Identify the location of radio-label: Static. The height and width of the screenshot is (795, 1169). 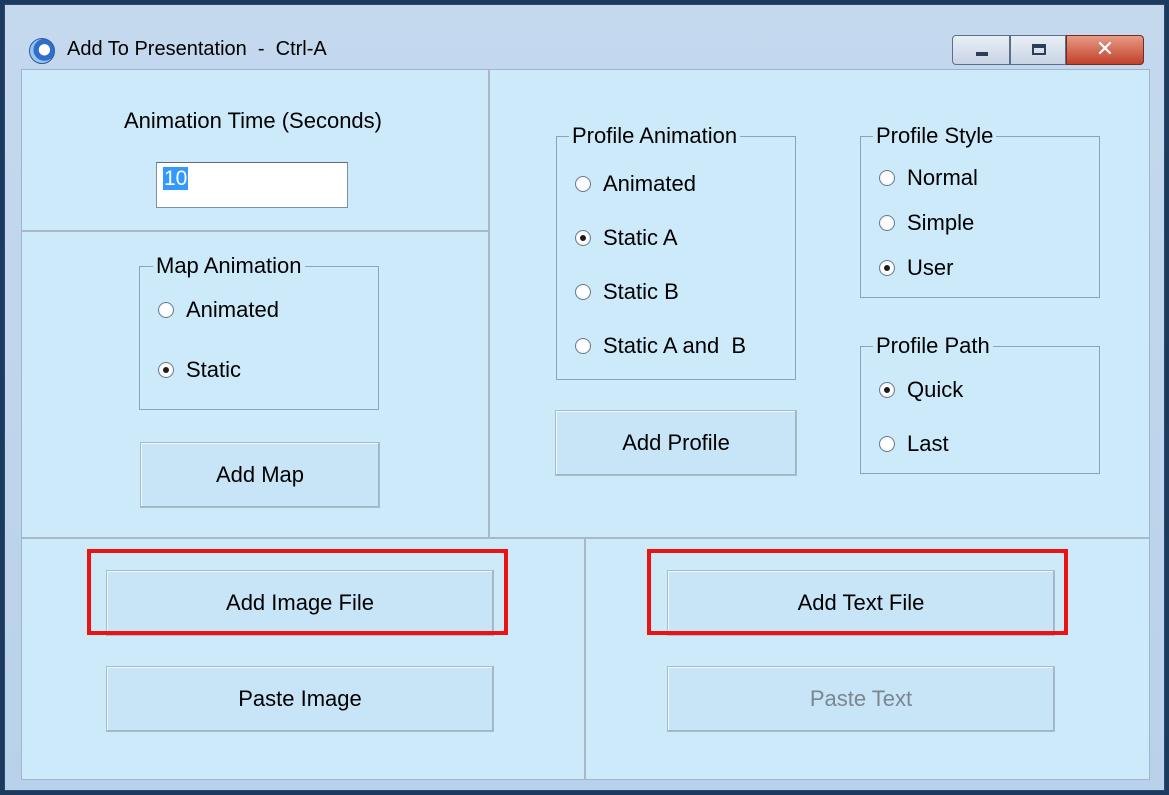
(214, 369).